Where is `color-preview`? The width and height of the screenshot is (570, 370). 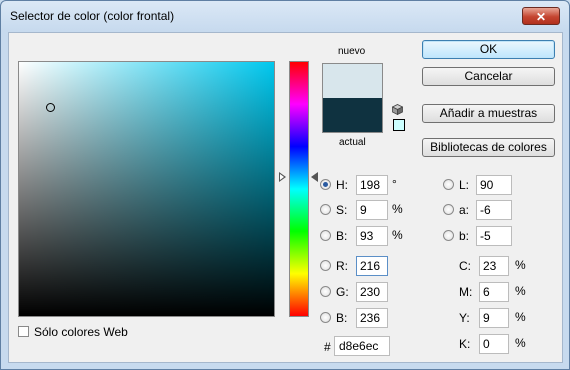 color-preview is located at coordinates (352, 98).